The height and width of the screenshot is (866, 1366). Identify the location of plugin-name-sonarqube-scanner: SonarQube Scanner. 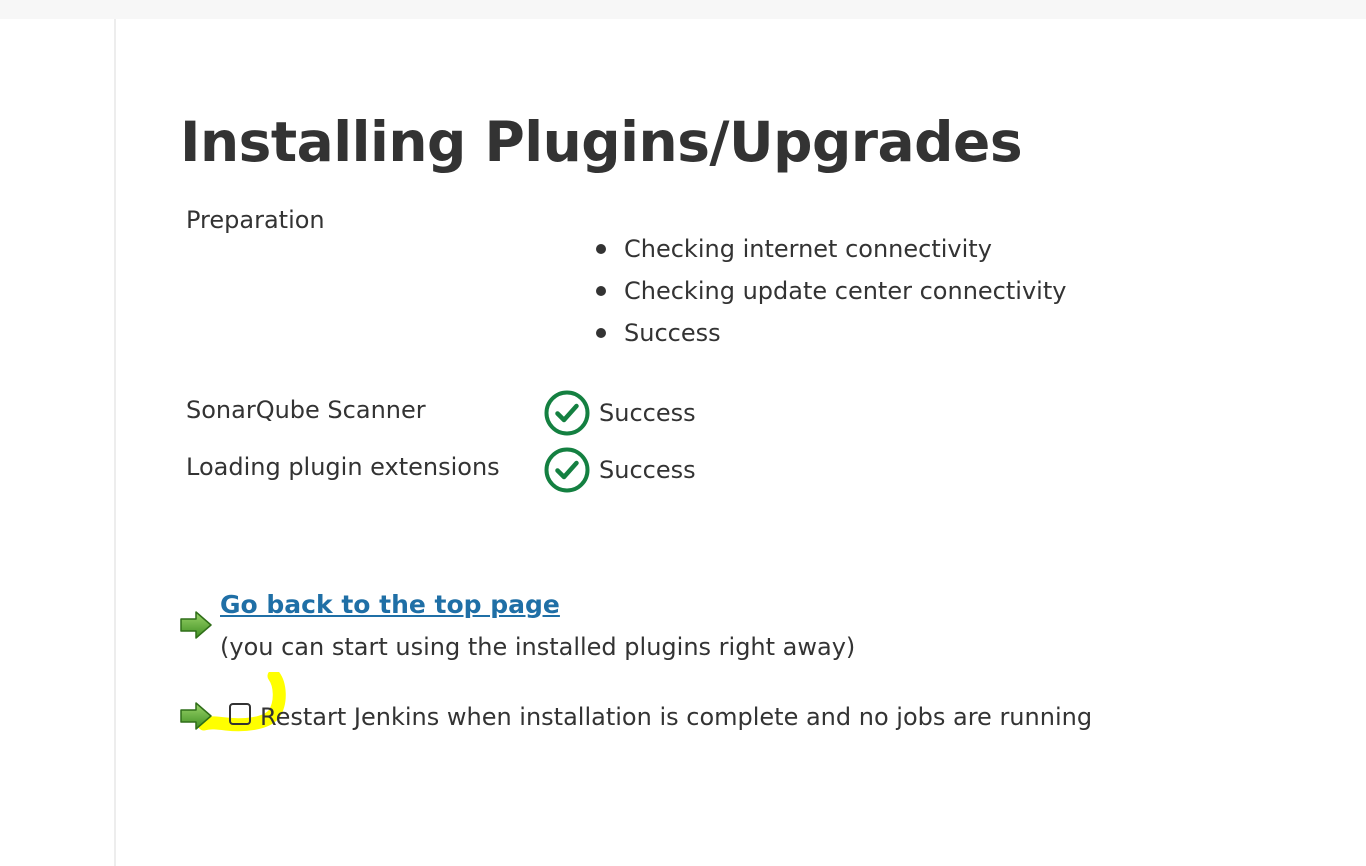
(306, 410).